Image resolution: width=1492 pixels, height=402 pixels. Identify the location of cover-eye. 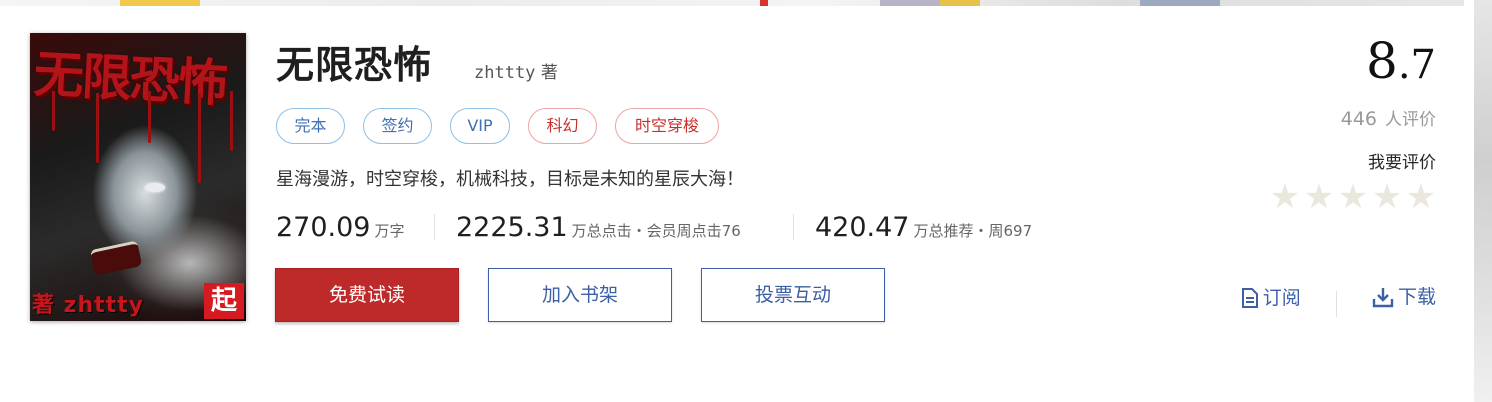
(155, 187).